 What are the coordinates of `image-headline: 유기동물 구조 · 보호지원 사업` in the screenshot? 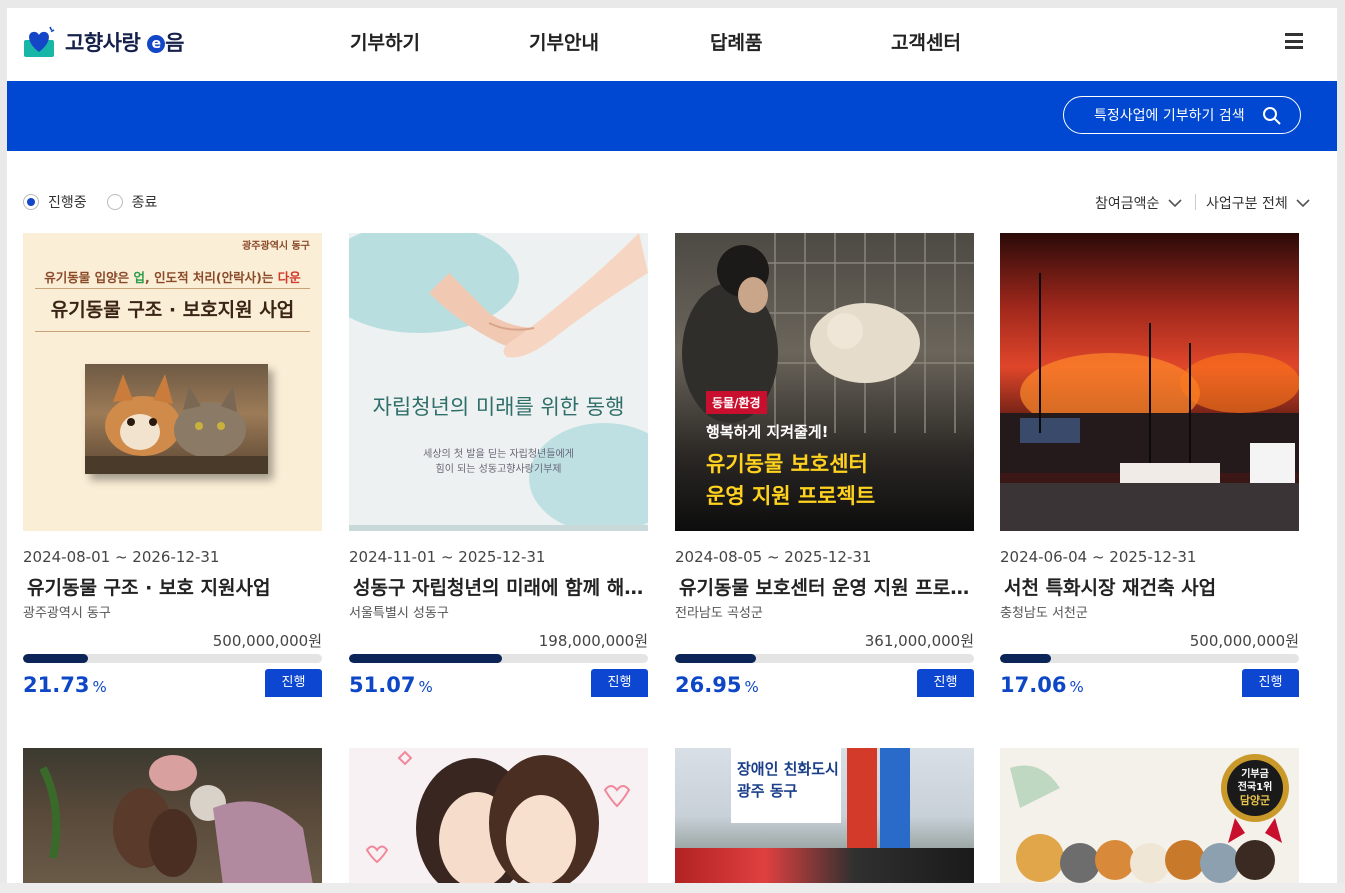 It's located at (172, 310).